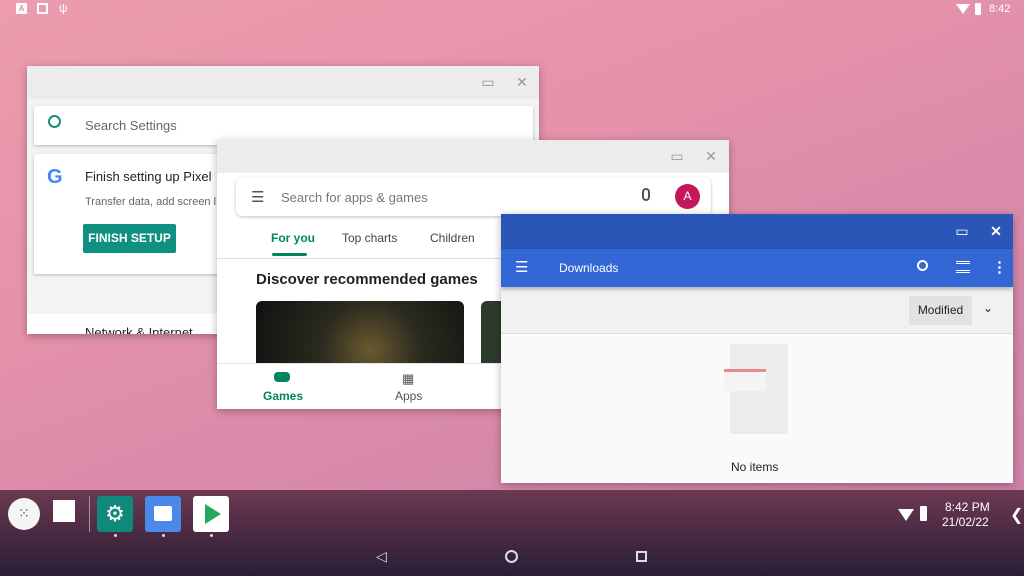  What do you see at coordinates (289, 254) in the screenshot?
I see `tab-indicator` at bounding box center [289, 254].